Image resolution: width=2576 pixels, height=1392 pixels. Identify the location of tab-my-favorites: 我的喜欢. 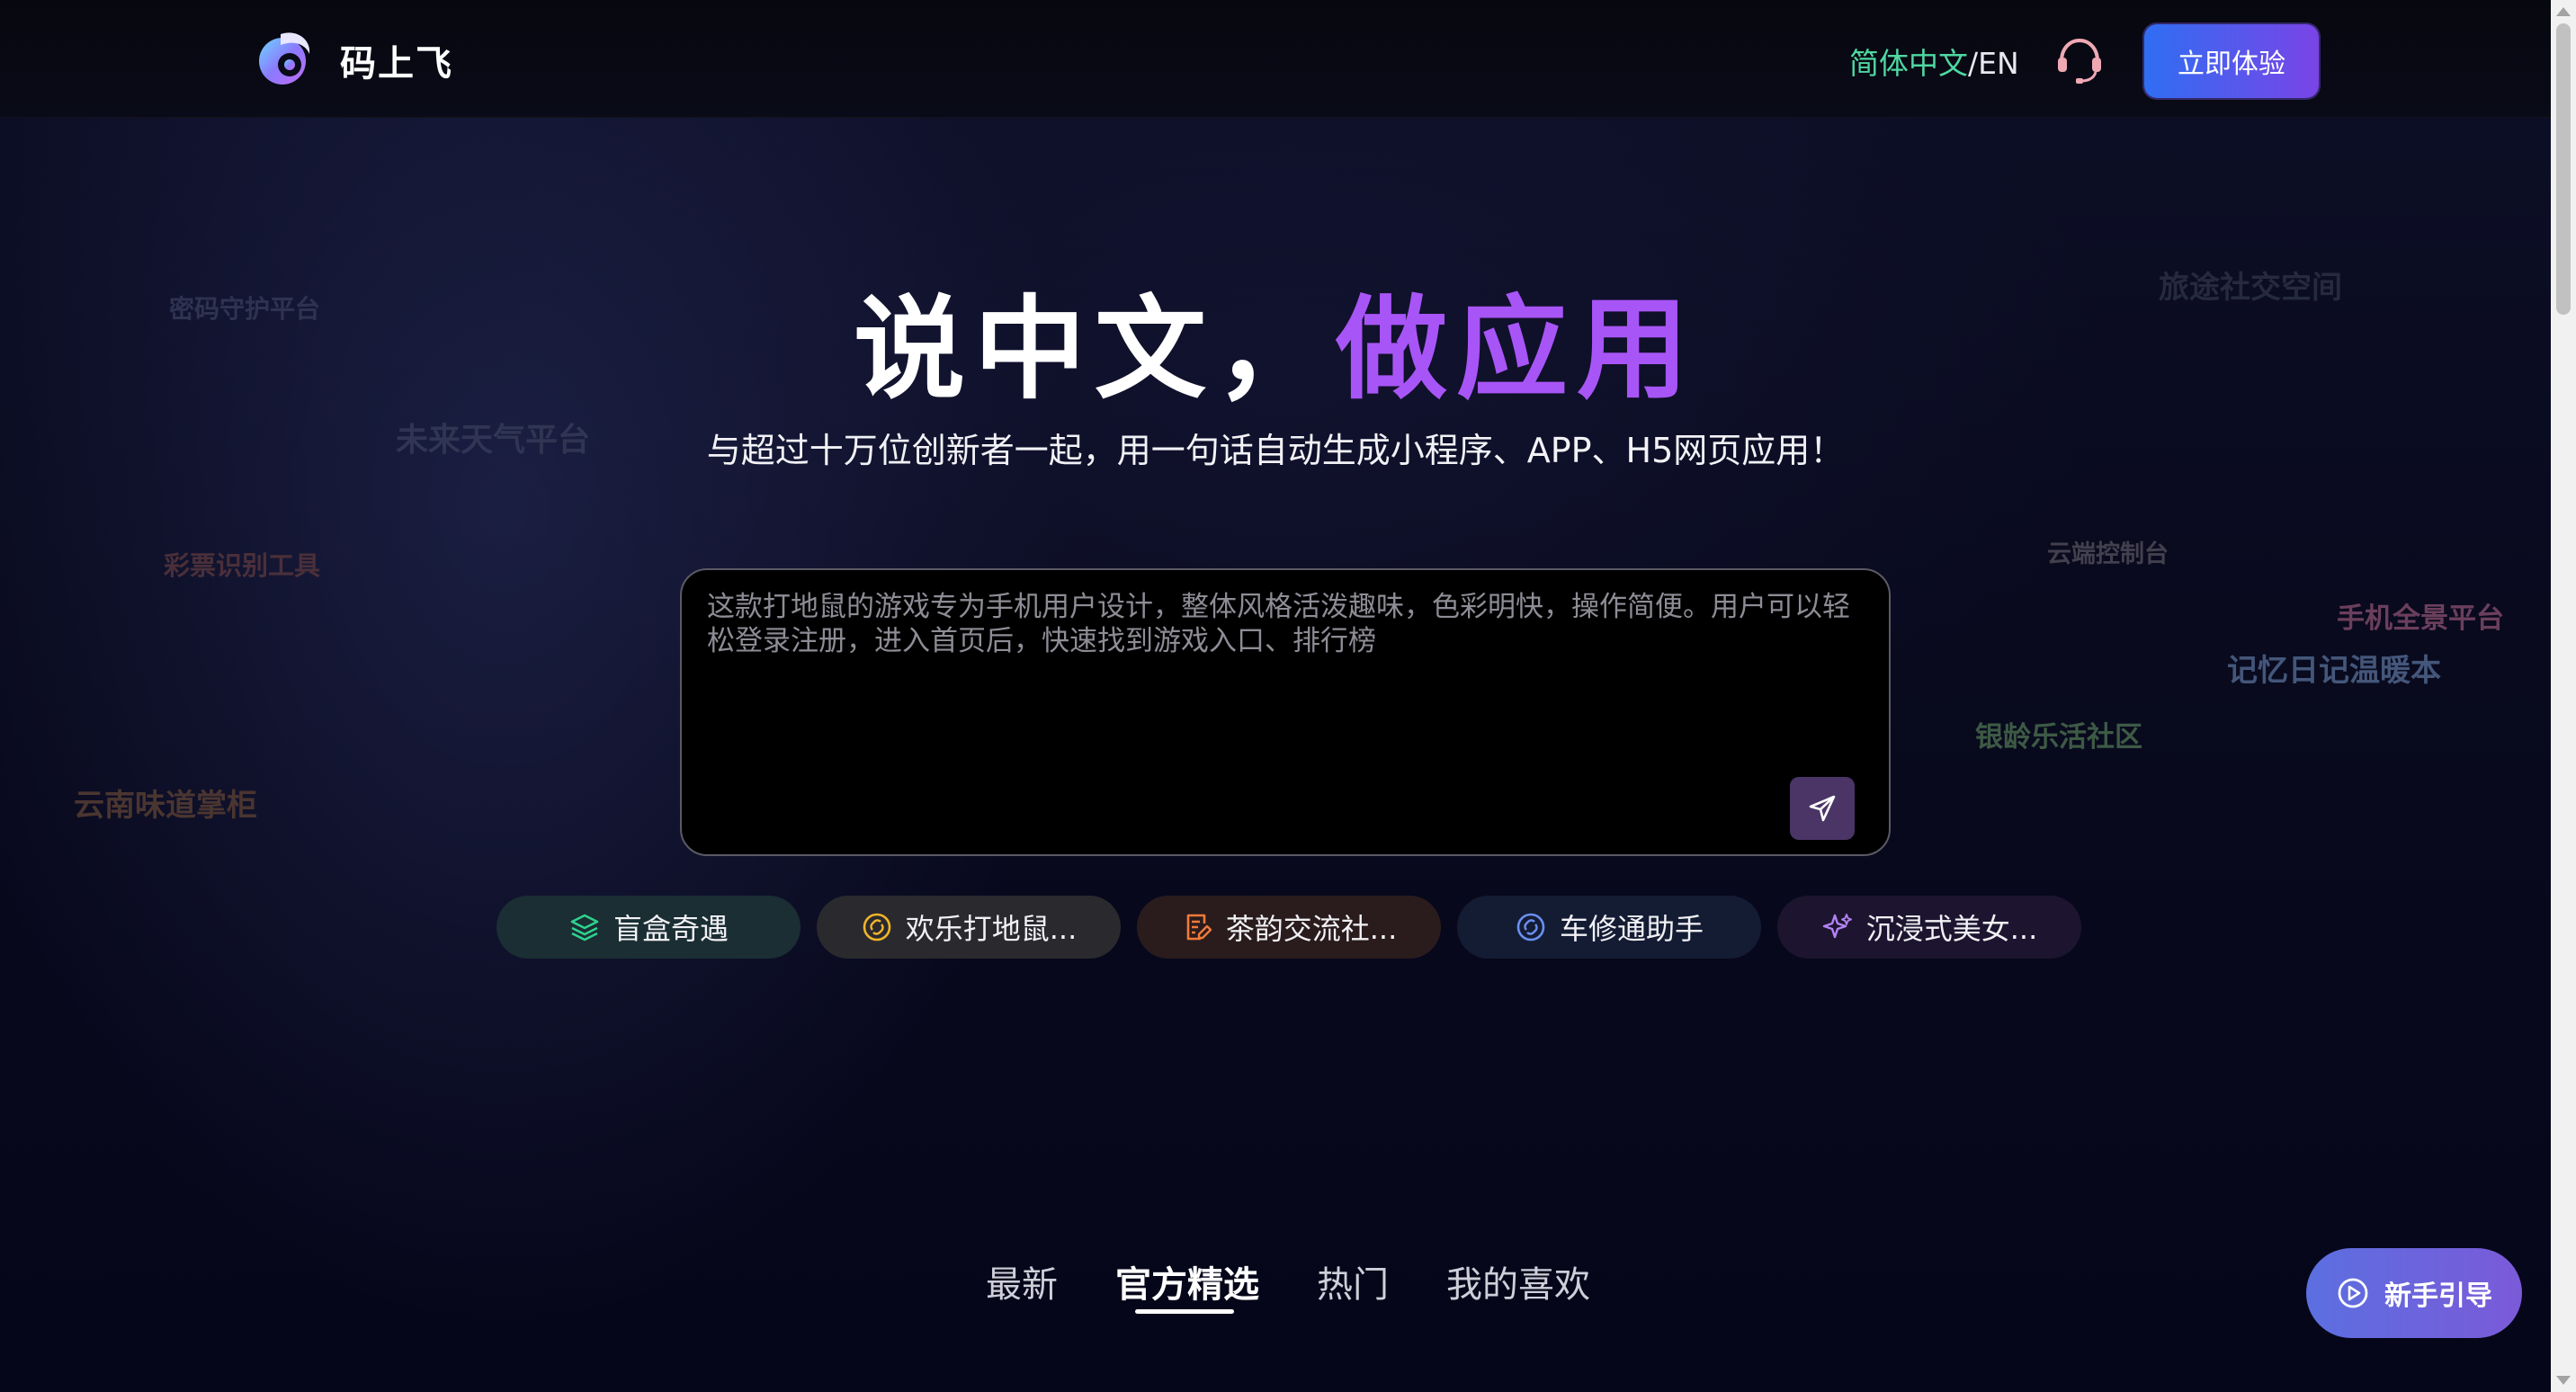
(1518, 1281).